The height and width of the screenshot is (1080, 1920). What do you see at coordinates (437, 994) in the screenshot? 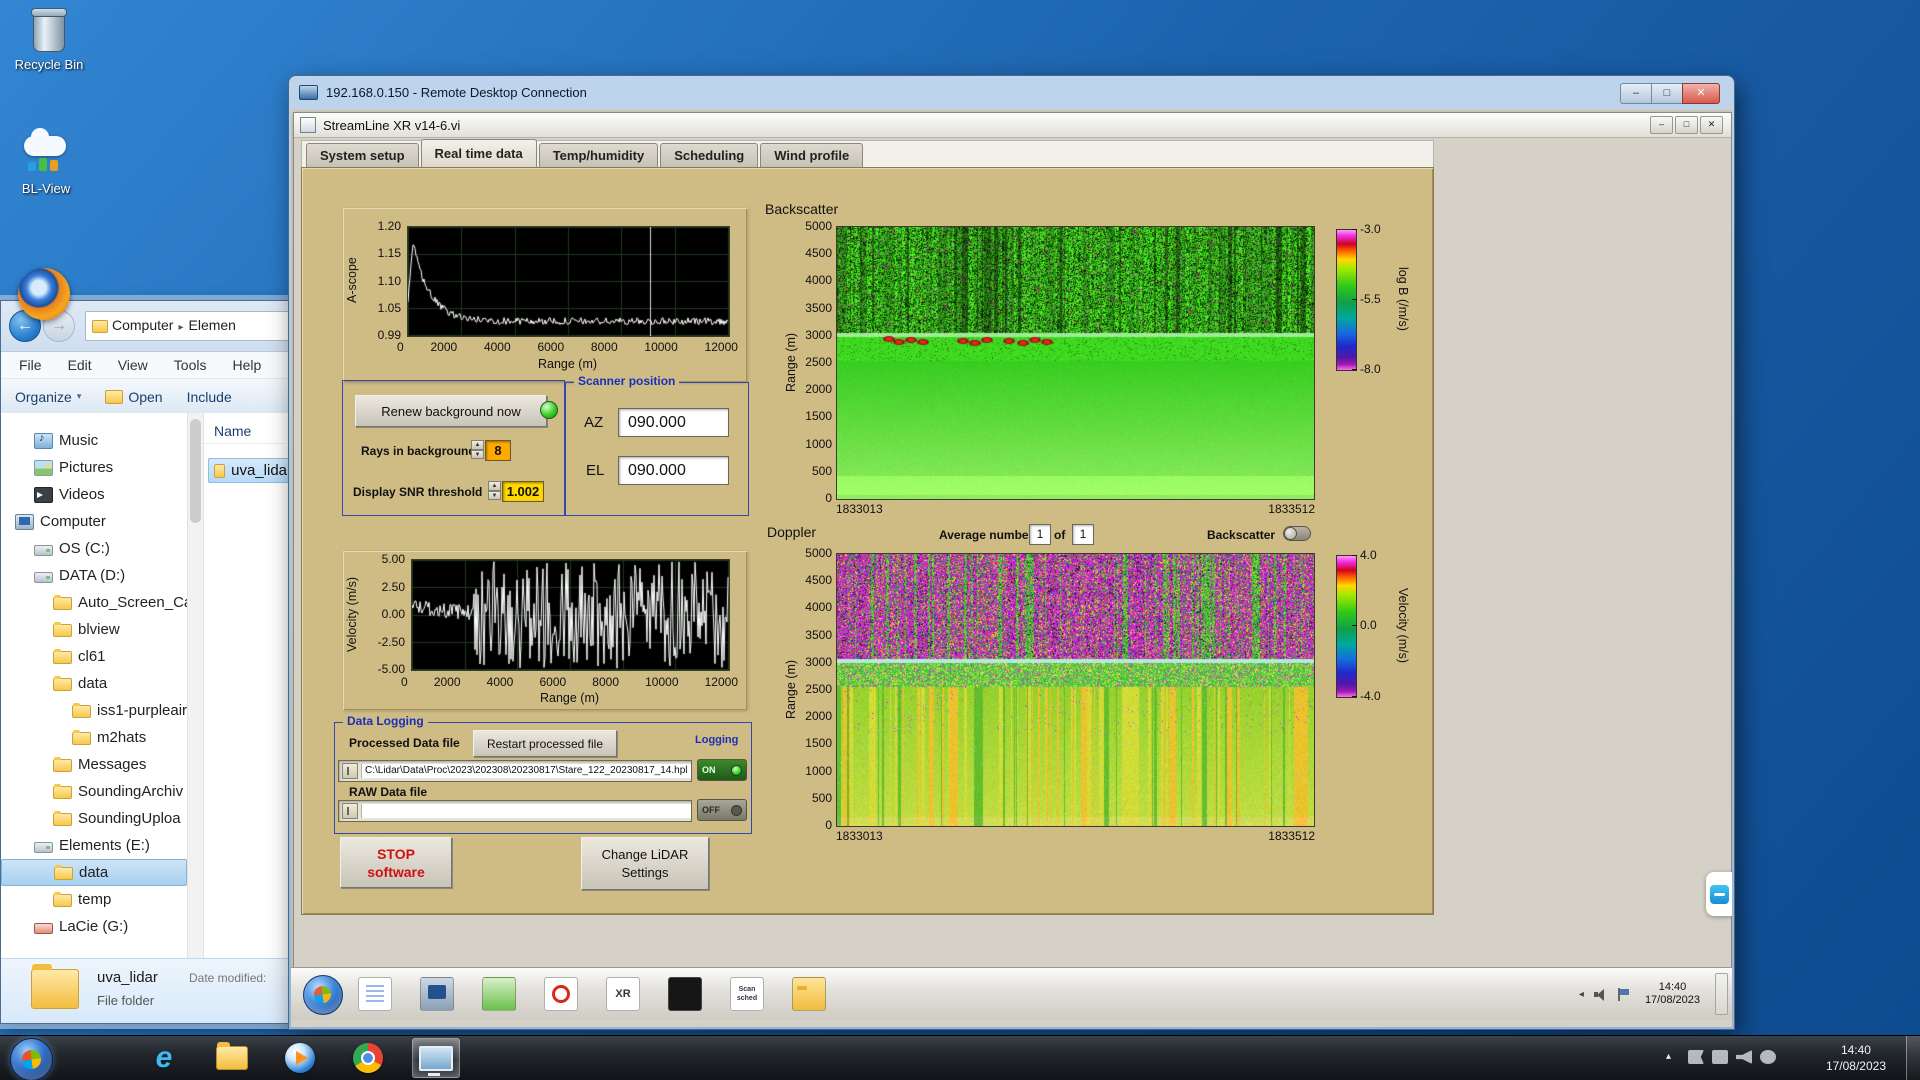
I see `remote-taskbar-remote-viewer-icon` at bounding box center [437, 994].